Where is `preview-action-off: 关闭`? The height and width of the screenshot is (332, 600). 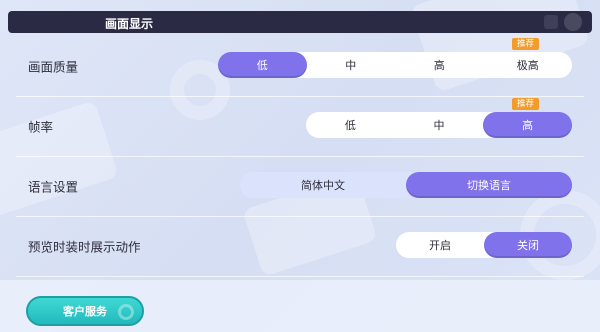
preview-action-off: 关闭 is located at coordinates (528, 245).